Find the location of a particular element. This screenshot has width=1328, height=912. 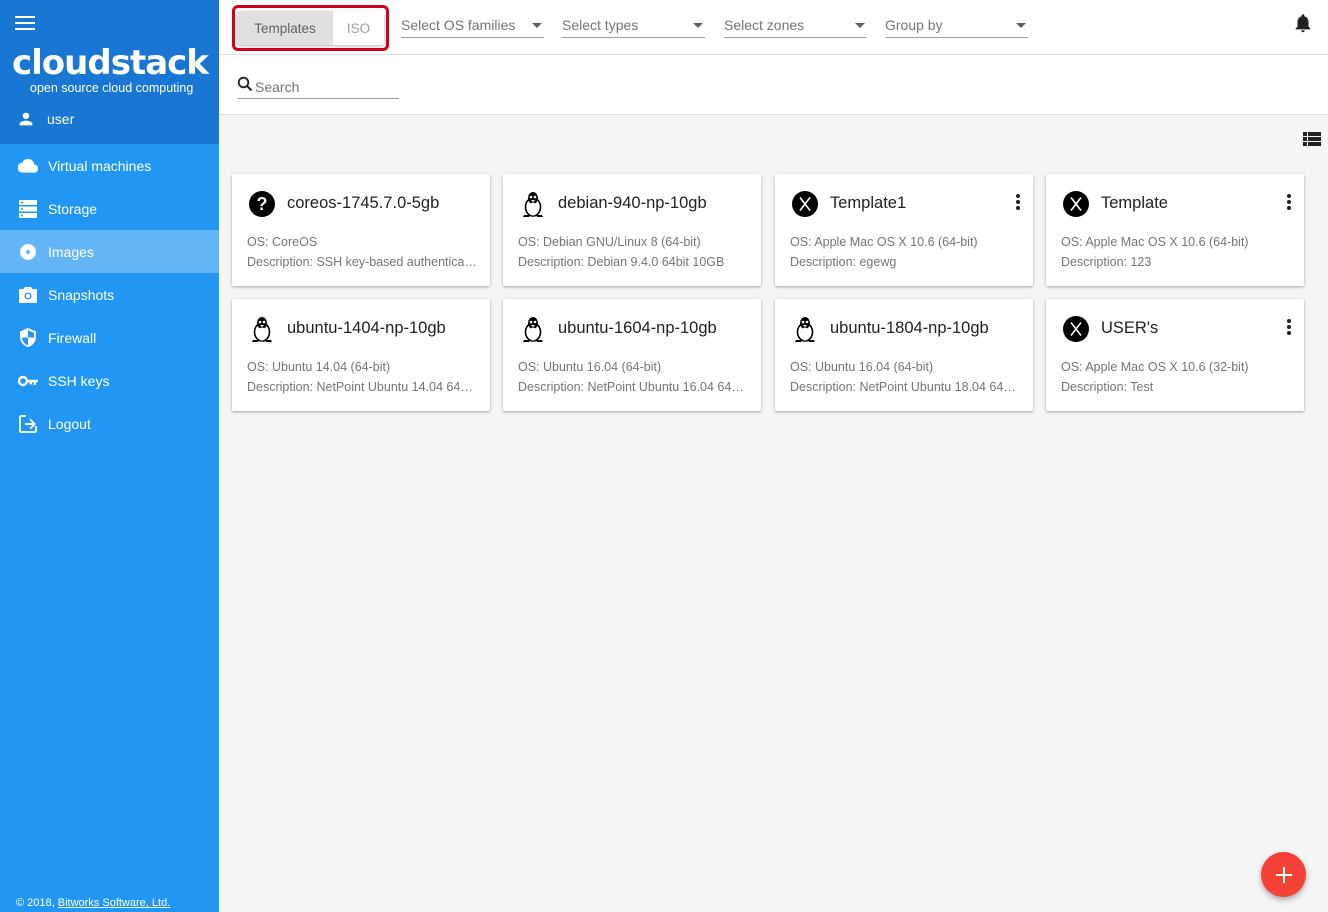

sidebar-item-label: Virtual machines is located at coordinates (100, 165).